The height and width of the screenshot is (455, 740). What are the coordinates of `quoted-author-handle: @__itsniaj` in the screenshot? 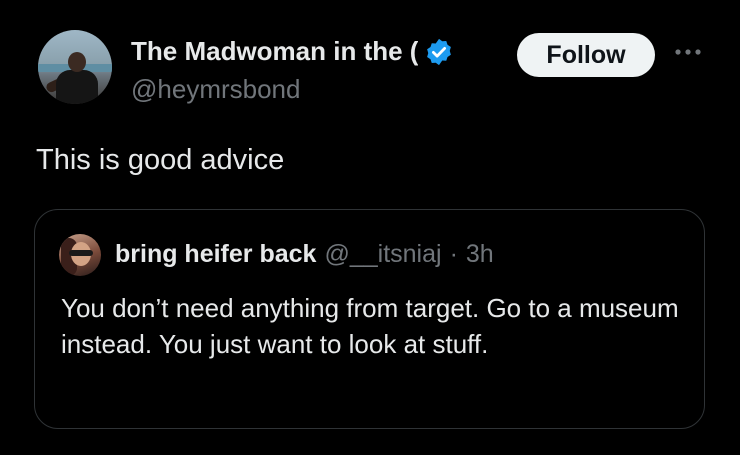 It's located at (382, 254).